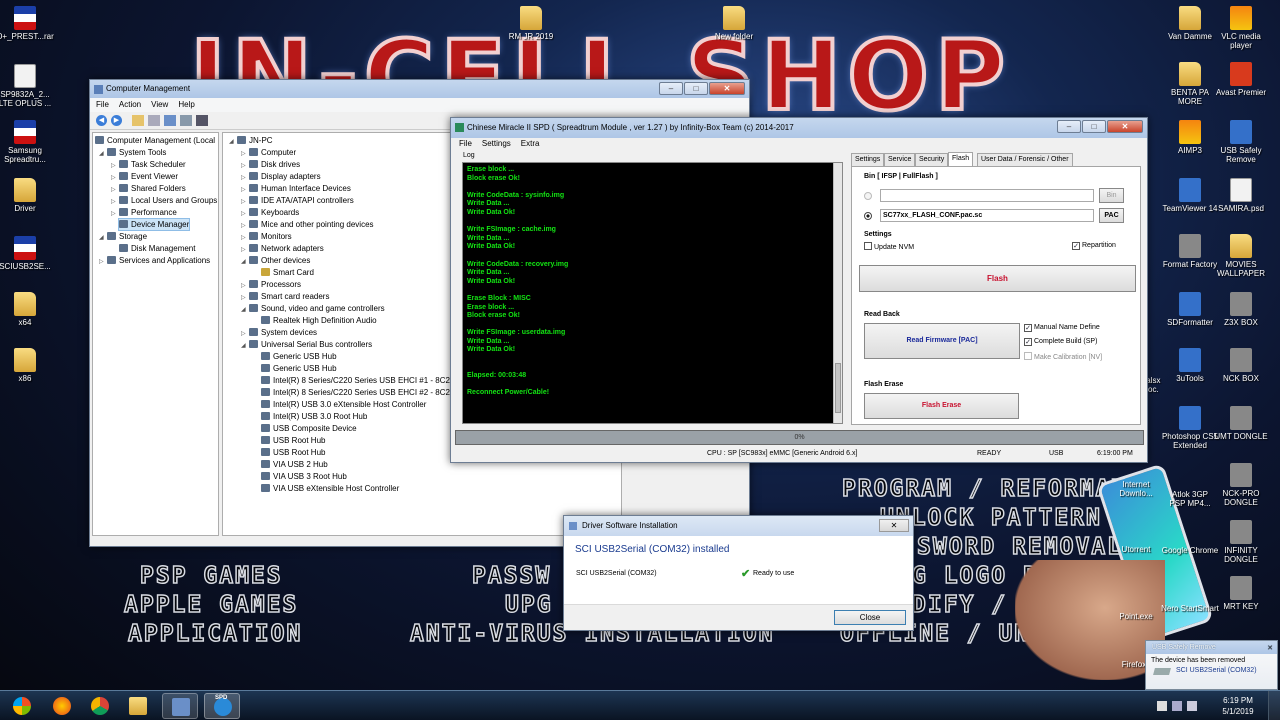 The image size is (1280, 720). What do you see at coordinates (159, 105) in the screenshot?
I see `menu-view: View` at bounding box center [159, 105].